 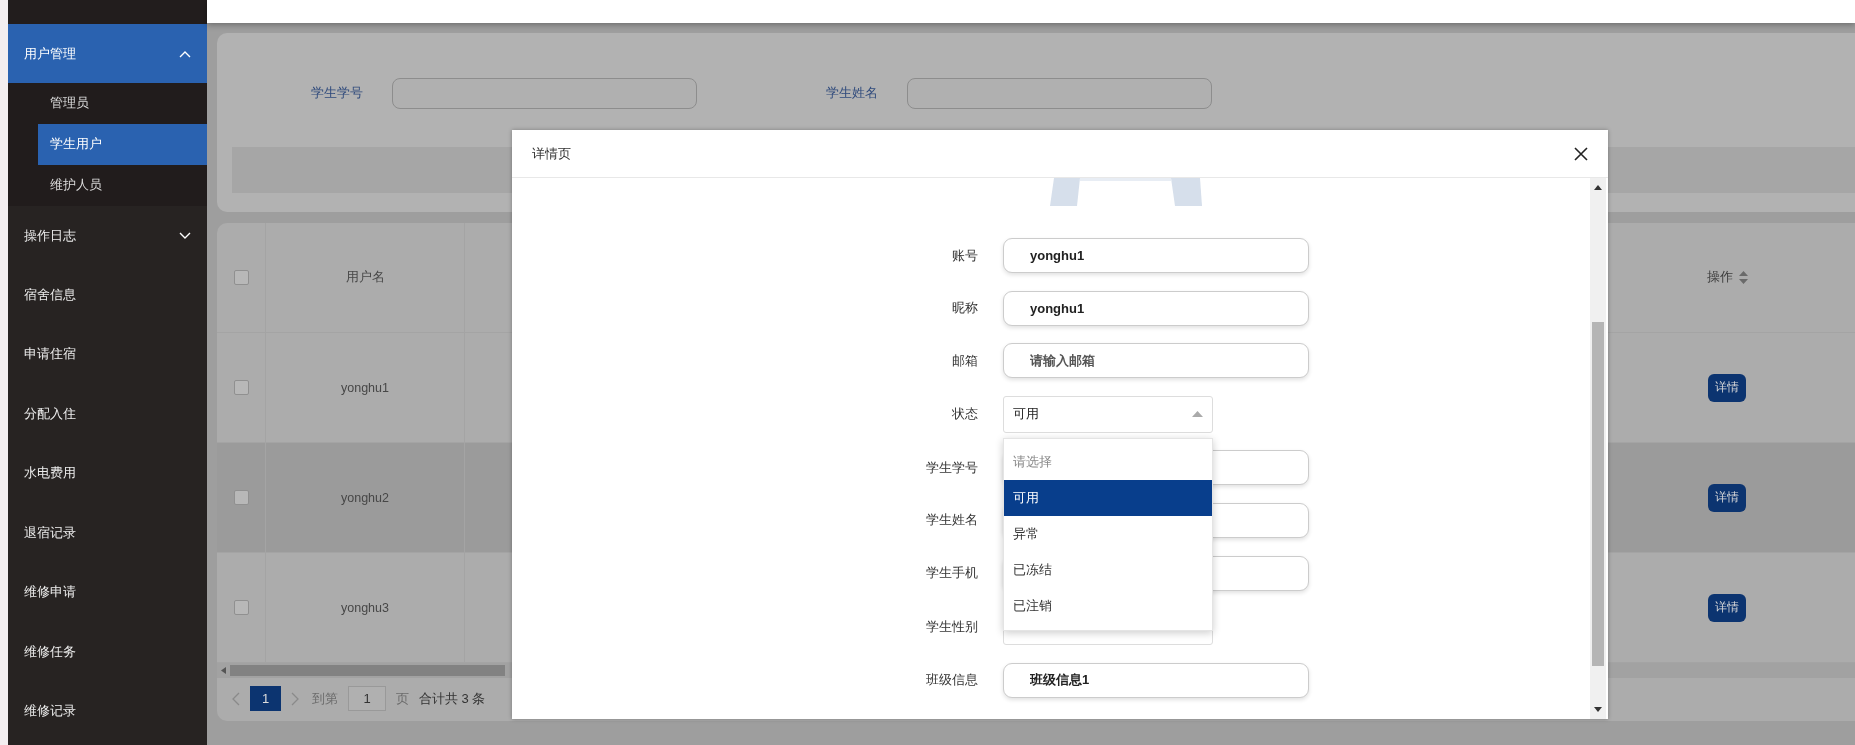 What do you see at coordinates (452, 698) in the screenshot?
I see `total-count: 合计共 3 条` at bounding box center [452, 698].